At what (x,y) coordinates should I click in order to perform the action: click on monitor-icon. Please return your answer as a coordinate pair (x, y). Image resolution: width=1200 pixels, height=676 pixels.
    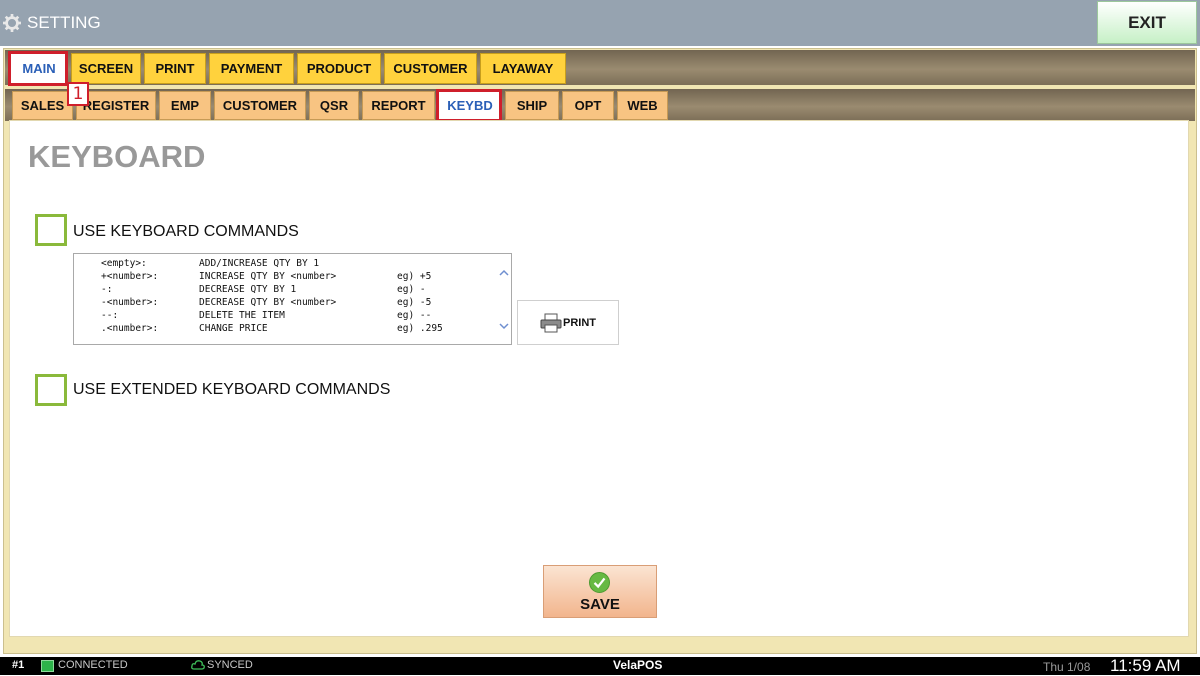
    Looking at the image, I should click on (47, 666).